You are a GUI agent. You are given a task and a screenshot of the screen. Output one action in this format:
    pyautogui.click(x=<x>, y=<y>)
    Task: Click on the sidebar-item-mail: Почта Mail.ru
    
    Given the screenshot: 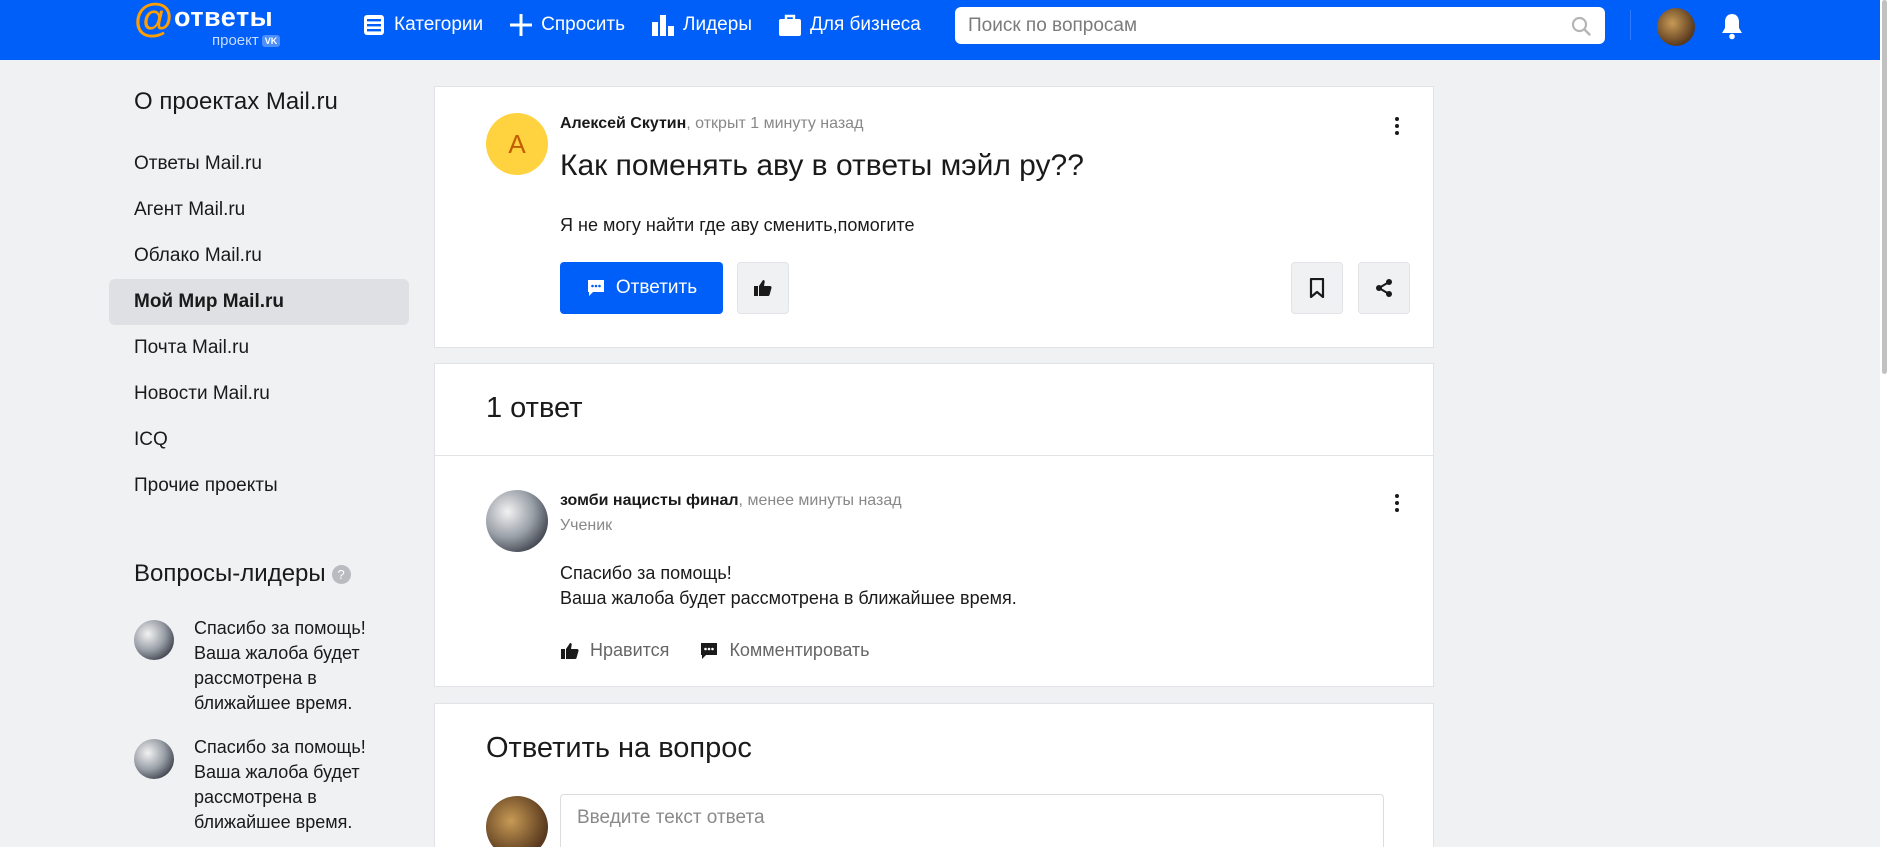 What is the action you would take?
    pyautogui.click(x=259, y=348)
    